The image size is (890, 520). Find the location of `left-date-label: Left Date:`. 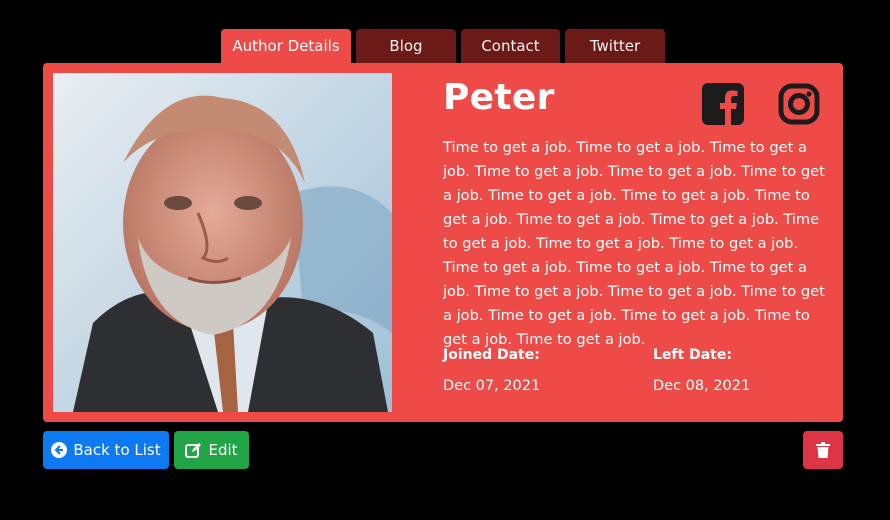

left-date-label: Left Date: is located at coordinates (692, 355).